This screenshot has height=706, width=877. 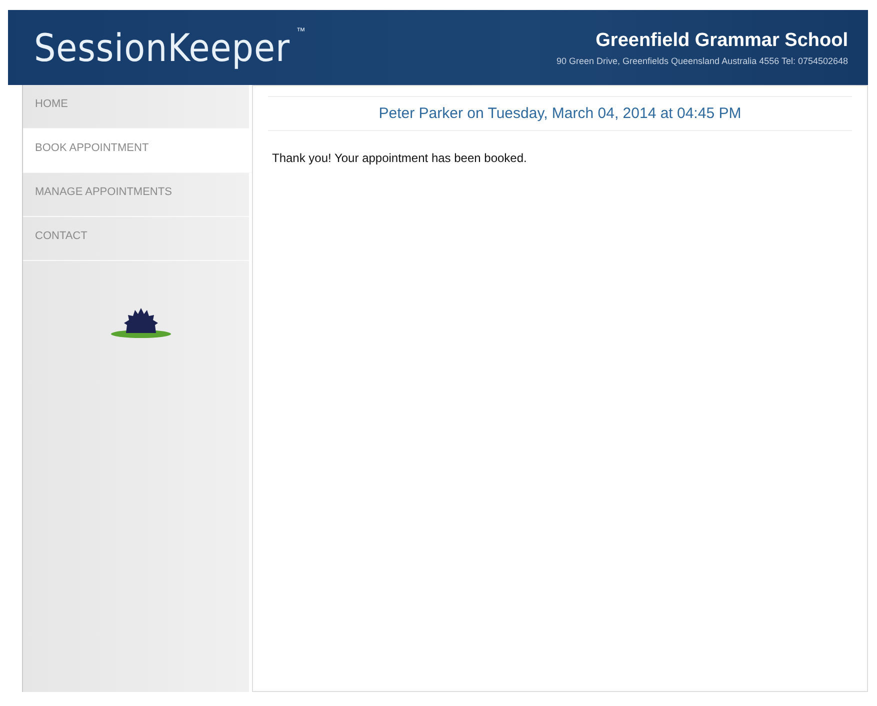 What do you see at coordinates (560, 113) in the screenshot?
I see `appointment-heading: Peter Parker on Tuesday, March 04, 2014 at 04:45 PM` at bounding box center [560, 113].